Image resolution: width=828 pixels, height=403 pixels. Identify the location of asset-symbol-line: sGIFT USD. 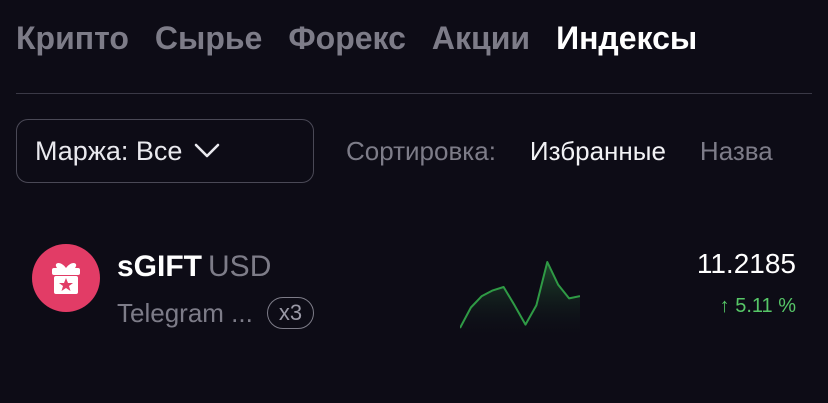
(194, 267).